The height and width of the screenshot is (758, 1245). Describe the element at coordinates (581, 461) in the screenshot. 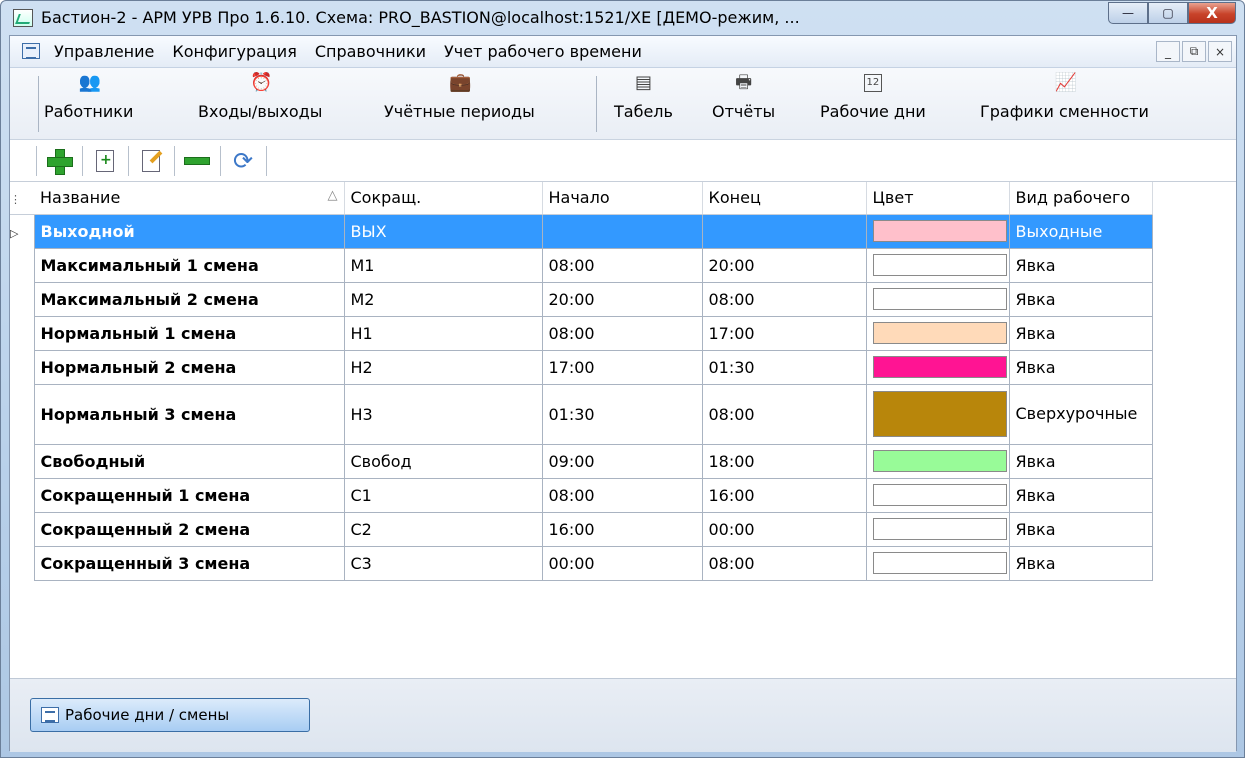

I see `table-row: Свободный Свобод 09:00 18:00 Явка` at that location.